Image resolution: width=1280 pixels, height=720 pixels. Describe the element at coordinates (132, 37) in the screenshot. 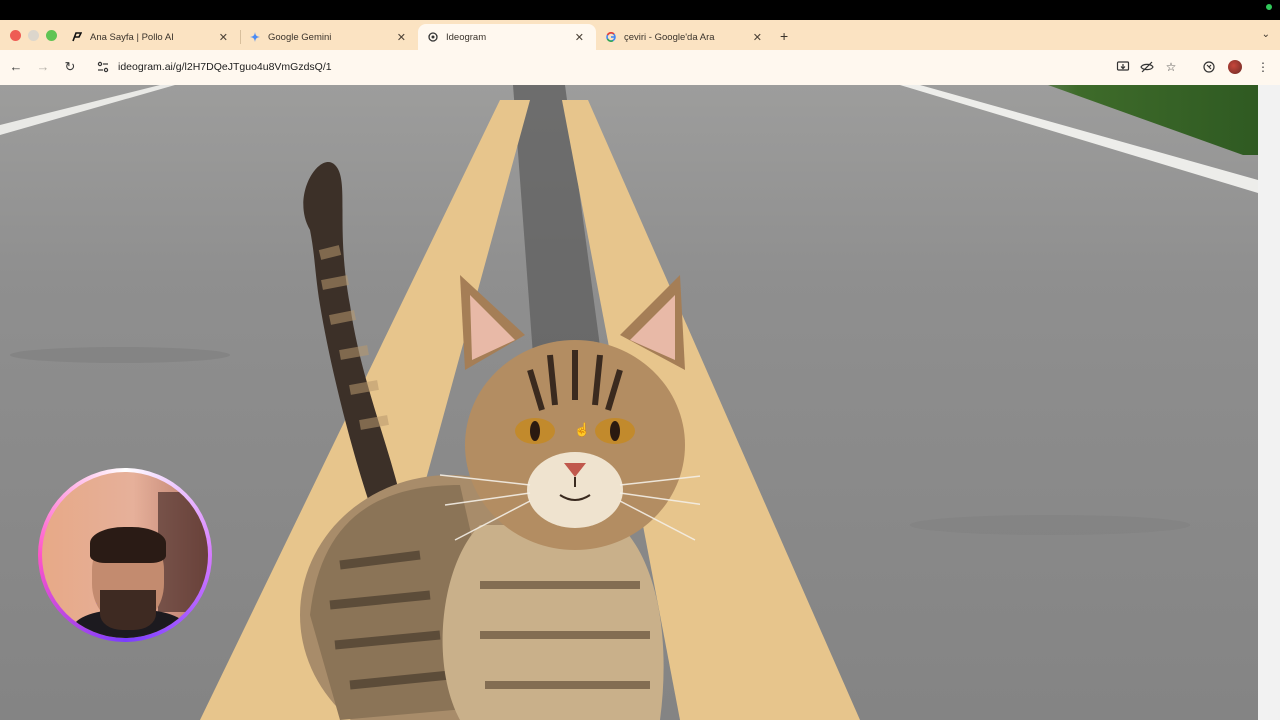

I see `tab-label: Ana Sayfa | Pollo AI` at that location.